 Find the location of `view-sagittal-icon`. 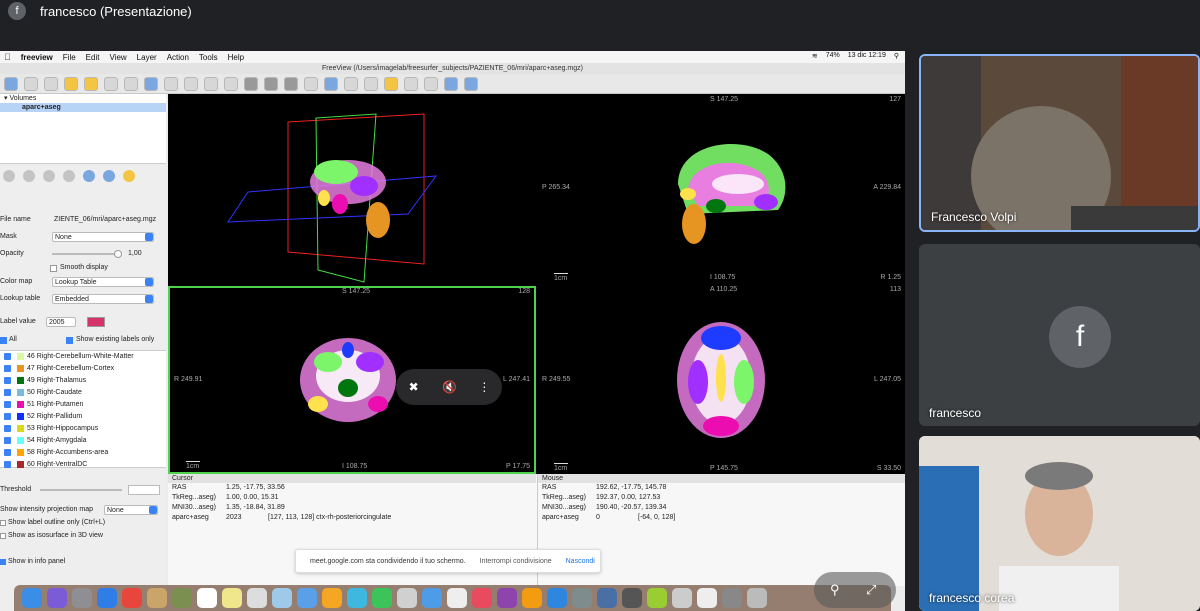

view-sagittal-icon is located at coordinates (251, 83).